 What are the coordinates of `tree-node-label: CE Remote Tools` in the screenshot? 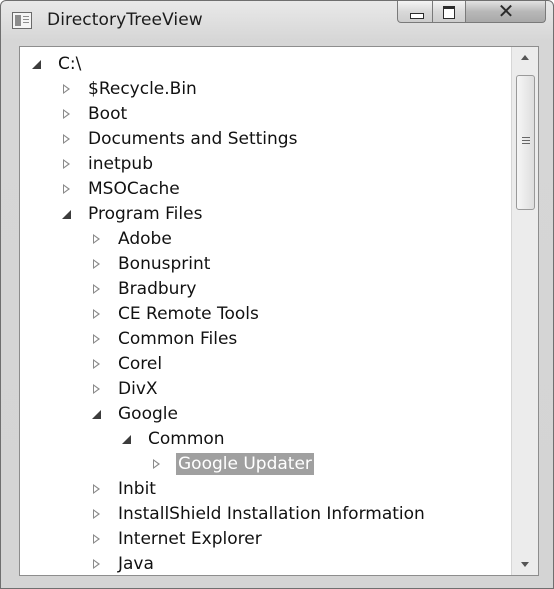 It's located at (188, 314).